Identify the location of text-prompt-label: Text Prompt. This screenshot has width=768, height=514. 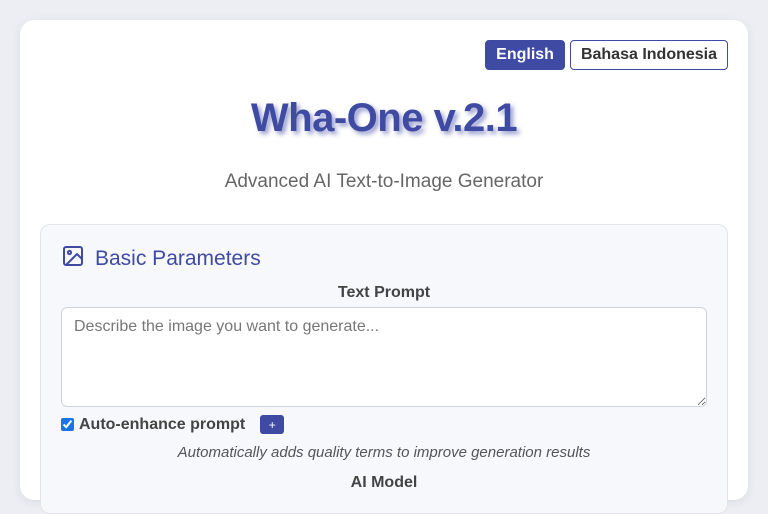
(384, 292).